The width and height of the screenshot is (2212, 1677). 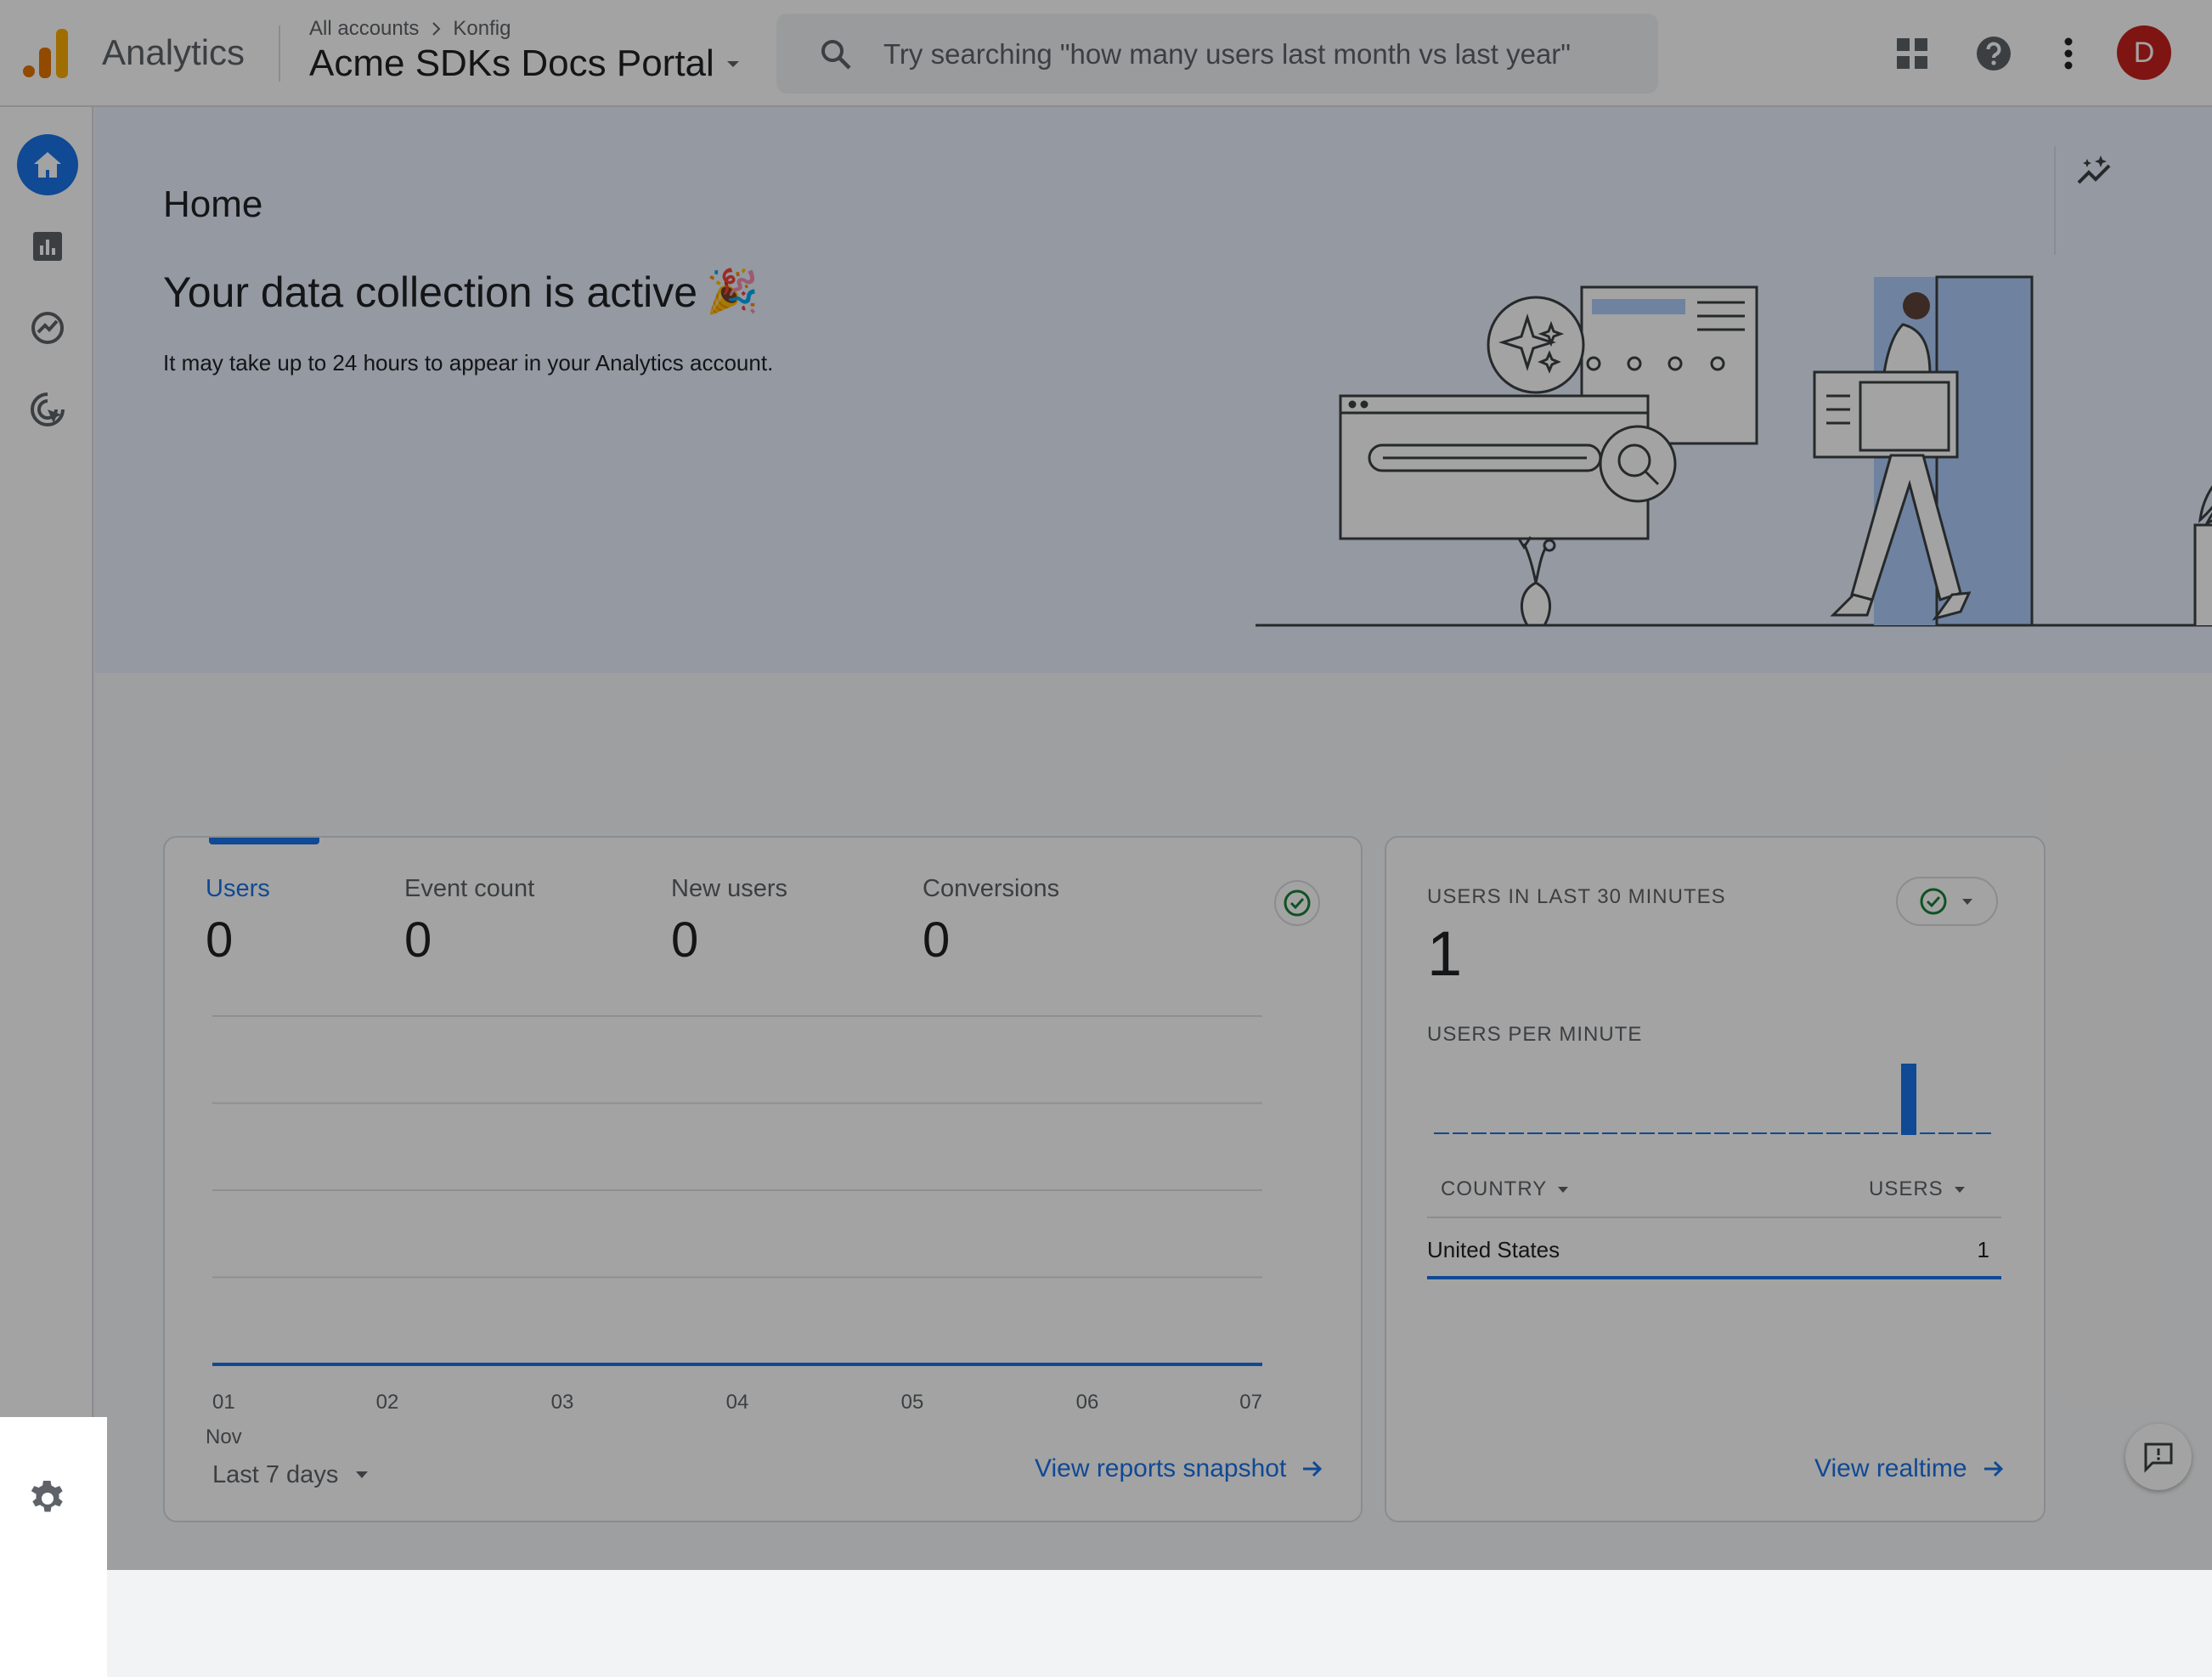 What do you see at coordinates (1445, 953) in the screenshot?
I see `realtime-total: 1` at bounding box center [1445, 953].